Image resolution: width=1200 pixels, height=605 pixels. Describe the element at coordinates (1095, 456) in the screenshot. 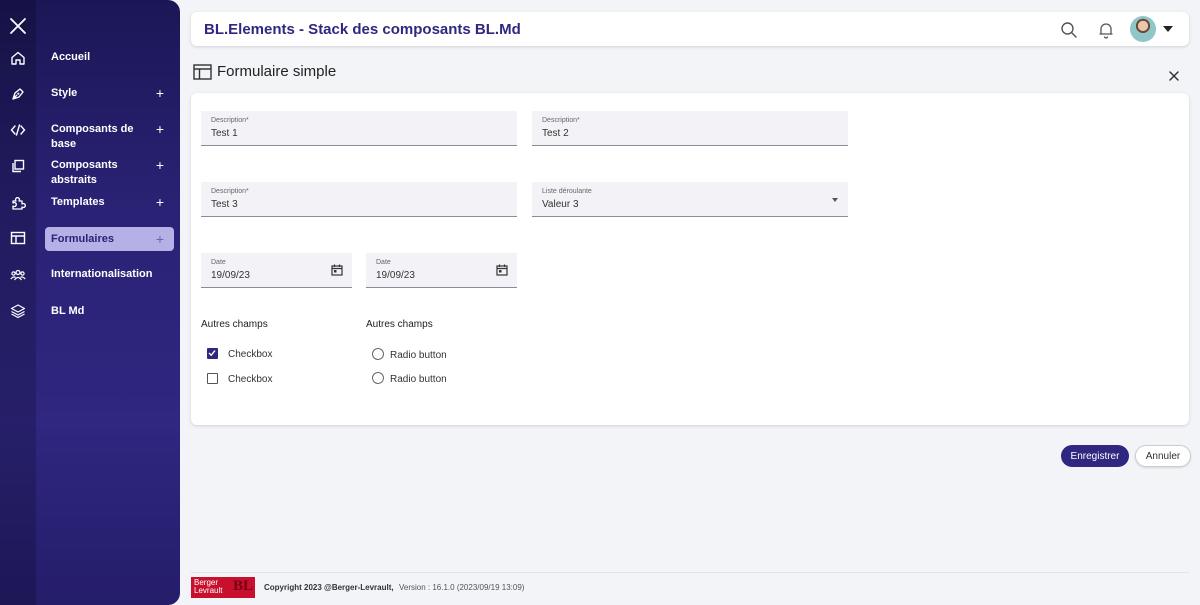

I see `save-button: Enregistrer` at that location.